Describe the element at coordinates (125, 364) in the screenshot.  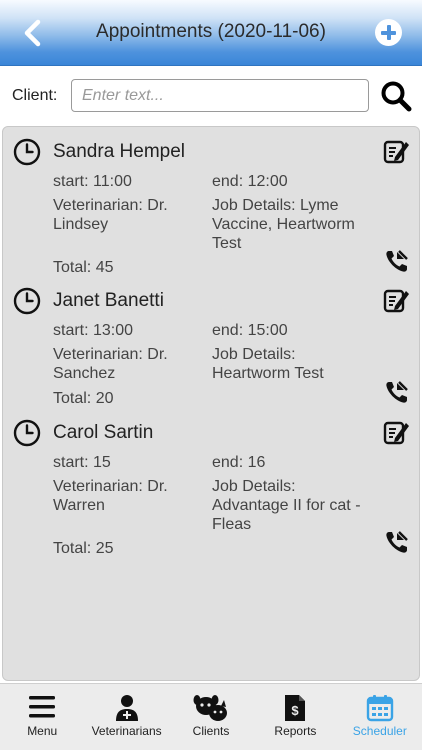
I see `veterinarian: Veterinarian: Dr. Sanchez` at that location.